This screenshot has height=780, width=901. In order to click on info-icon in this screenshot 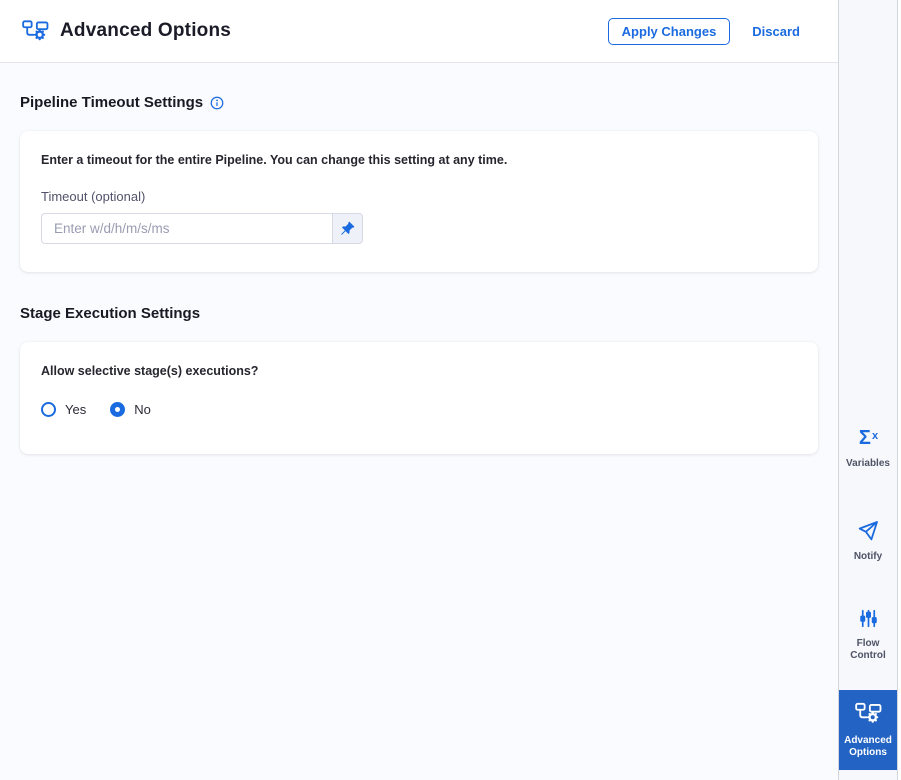, I will do `click(217, 103)`.